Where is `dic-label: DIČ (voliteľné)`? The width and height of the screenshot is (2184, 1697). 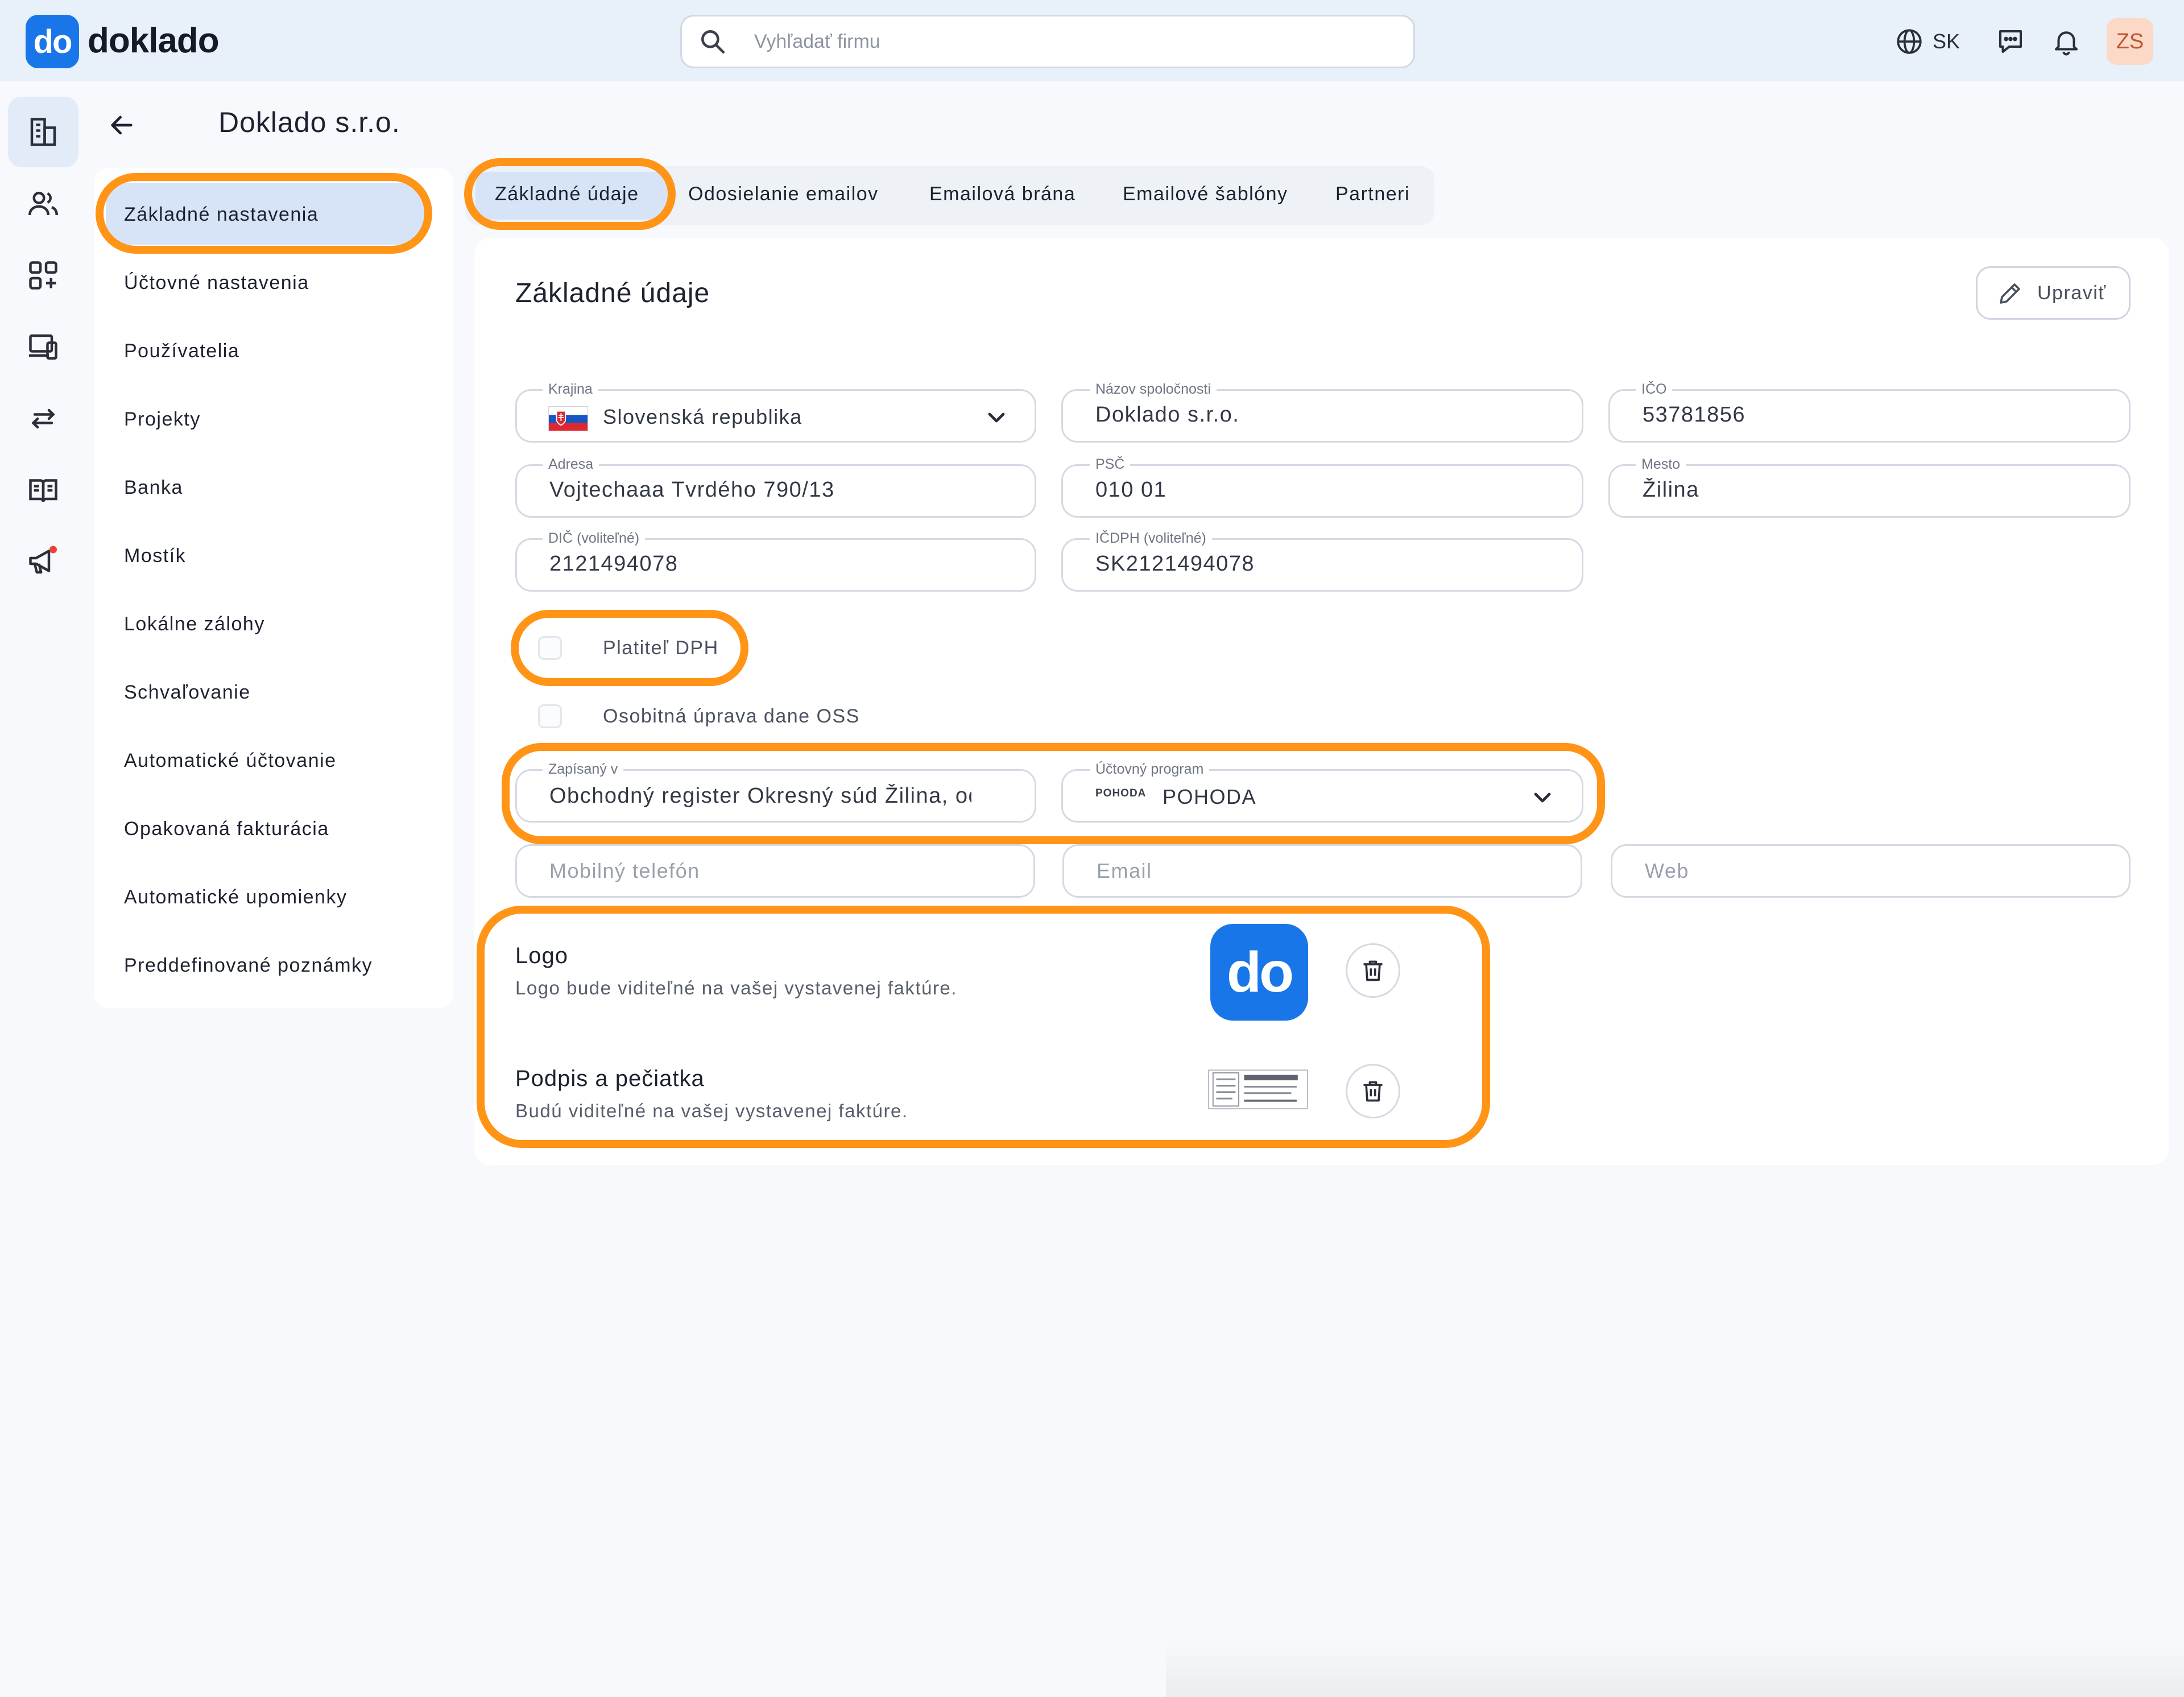
dic-label: DIČ (voliteľné) is located at coordinates (594, 538).